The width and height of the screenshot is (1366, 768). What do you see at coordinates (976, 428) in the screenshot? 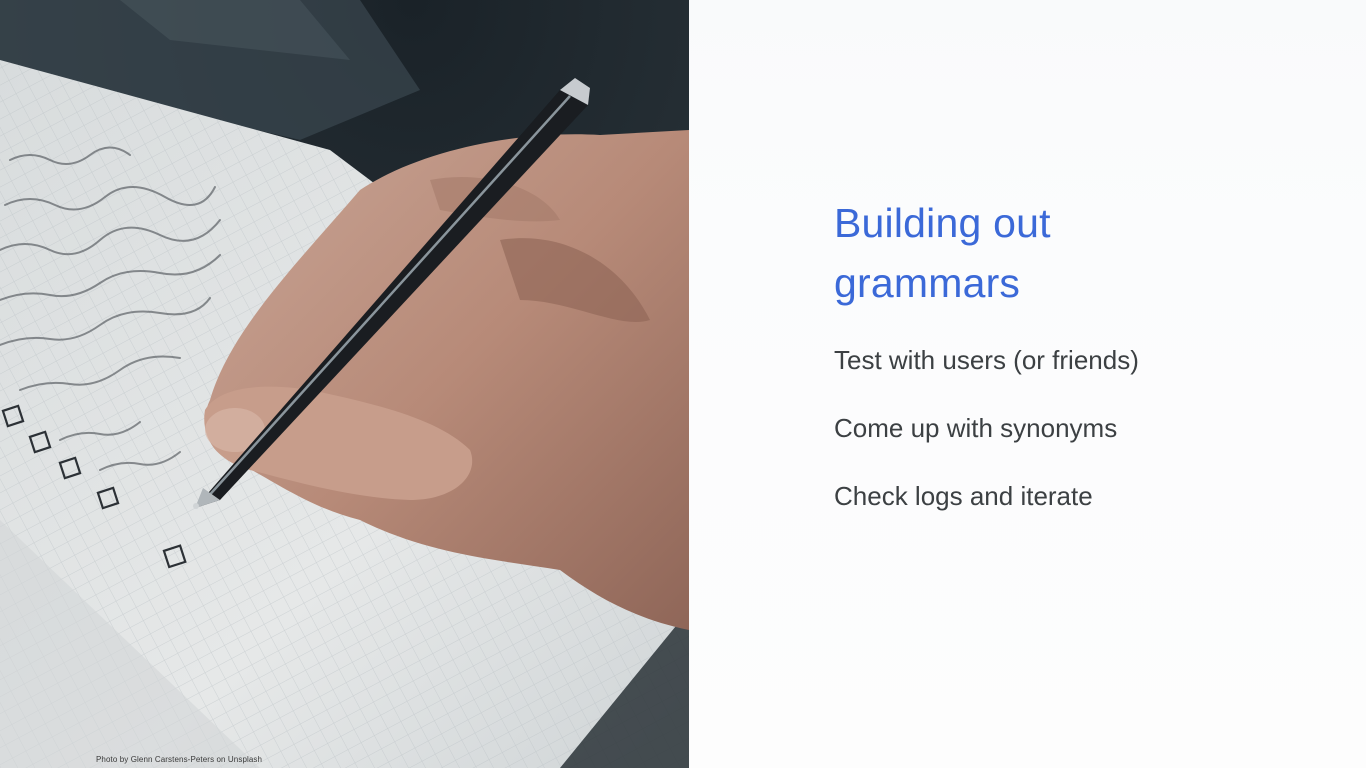
I see `bullet-item: Come up with synonyms` at bounding box center [976, 428].